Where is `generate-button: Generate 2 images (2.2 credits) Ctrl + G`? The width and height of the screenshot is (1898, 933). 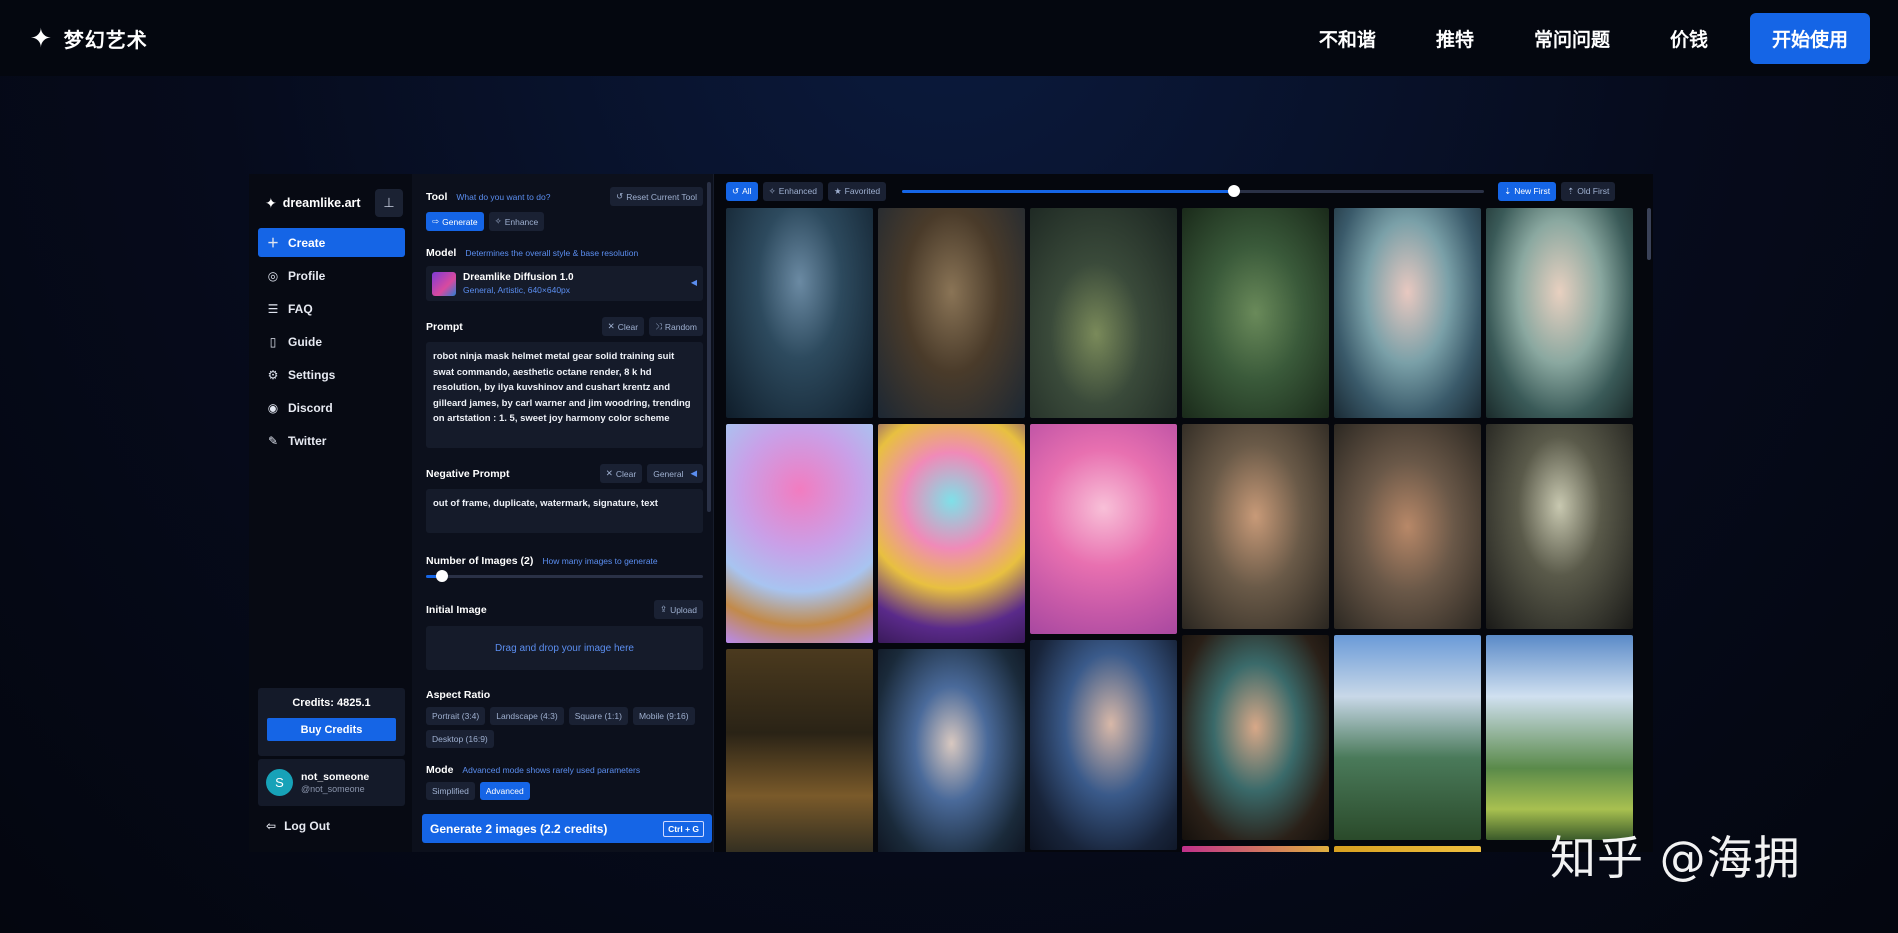
generate-button: Generate 2 images (2.2 credits) Ctrl + G is located at coordinates (567, 828).